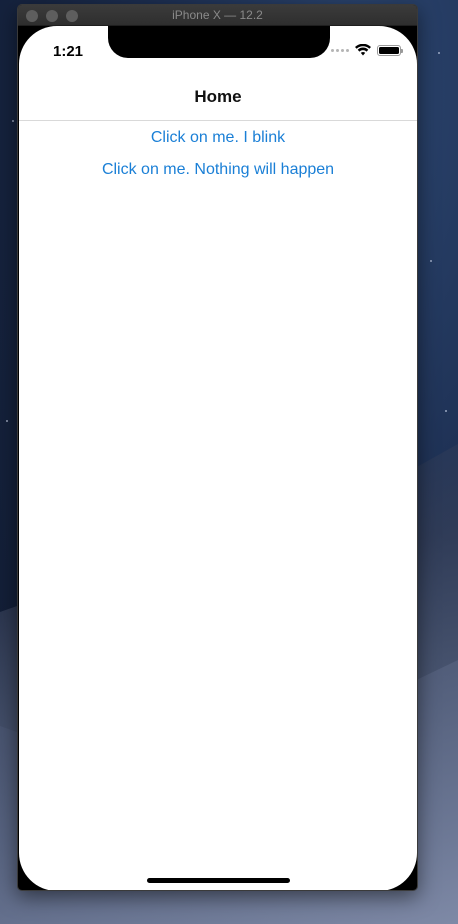 Image resolution: width=458 pixels, height=924 pixels. I want to click on window-title: iPhone X — 12.2, so click(217, 15).